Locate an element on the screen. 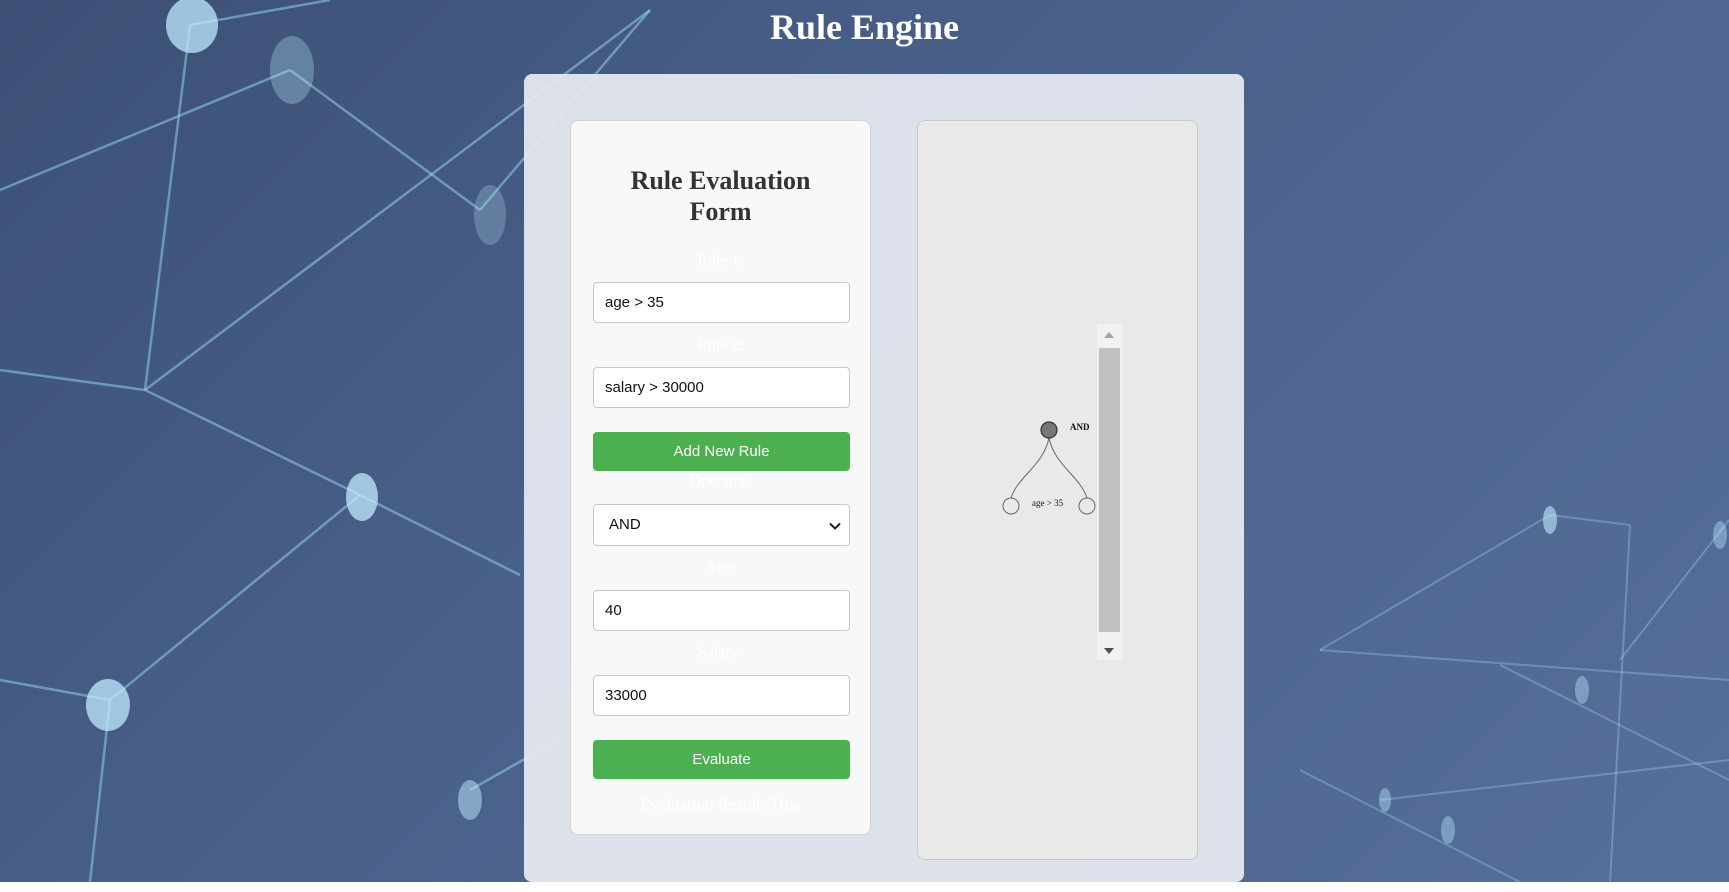 This screenshot has width=1729, height=892. age-label: Age: is located at coordinates (720, 567).